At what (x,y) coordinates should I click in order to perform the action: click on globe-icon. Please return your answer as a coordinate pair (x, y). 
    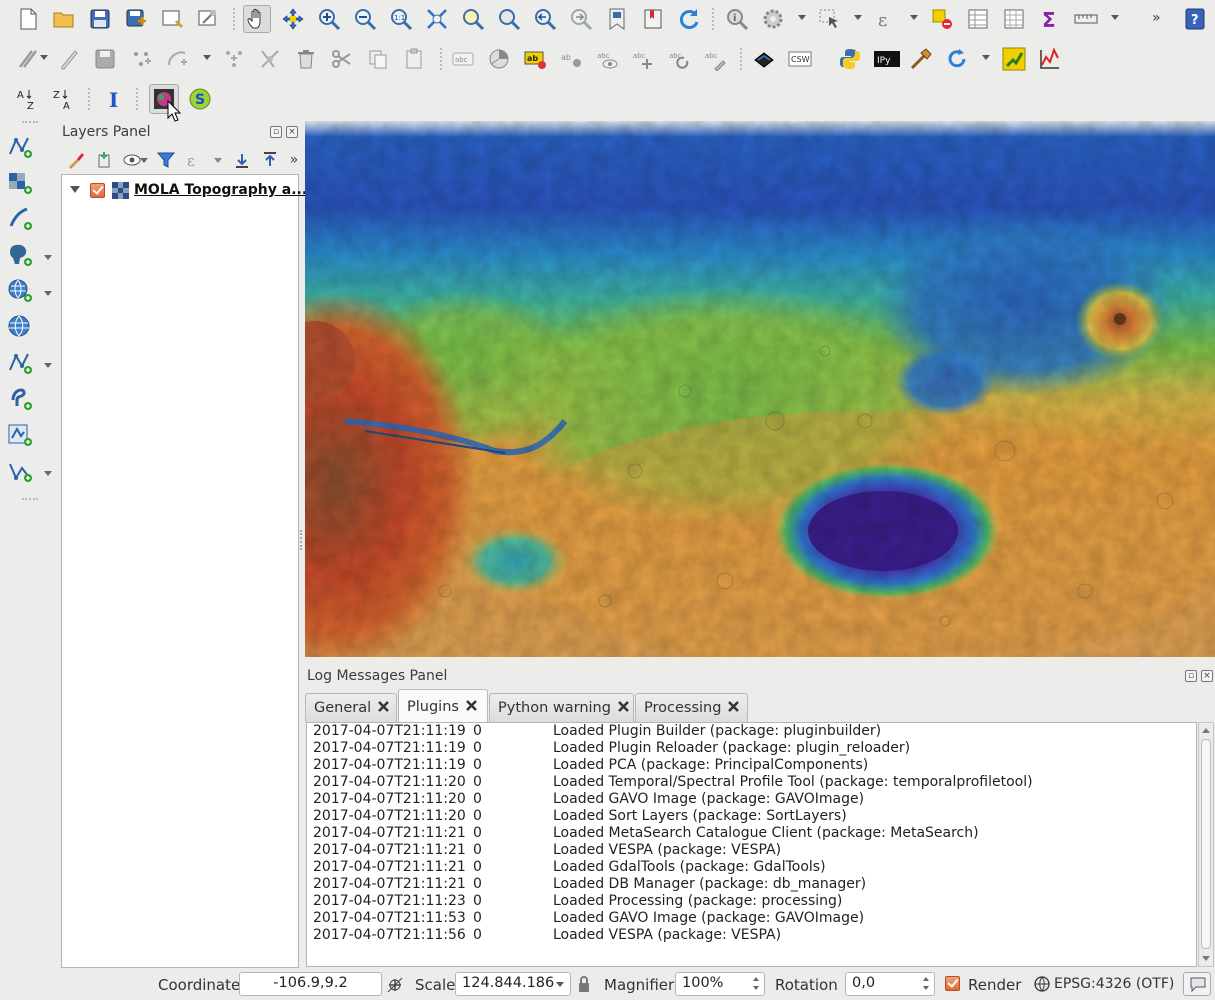
    Looking at the image, I should click on (1042, 984).